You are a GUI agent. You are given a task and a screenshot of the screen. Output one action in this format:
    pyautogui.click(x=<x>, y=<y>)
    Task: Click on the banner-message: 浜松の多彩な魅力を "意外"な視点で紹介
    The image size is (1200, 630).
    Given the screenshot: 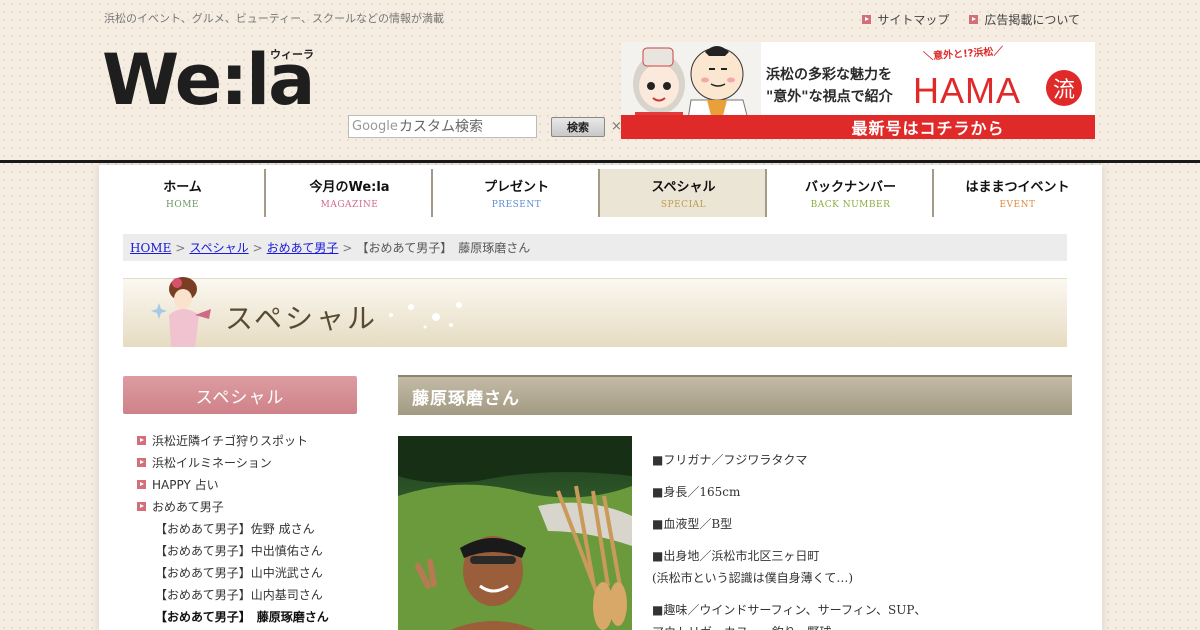 What is the action you would take?
    pyautogui.click(x=829, y=86)
    